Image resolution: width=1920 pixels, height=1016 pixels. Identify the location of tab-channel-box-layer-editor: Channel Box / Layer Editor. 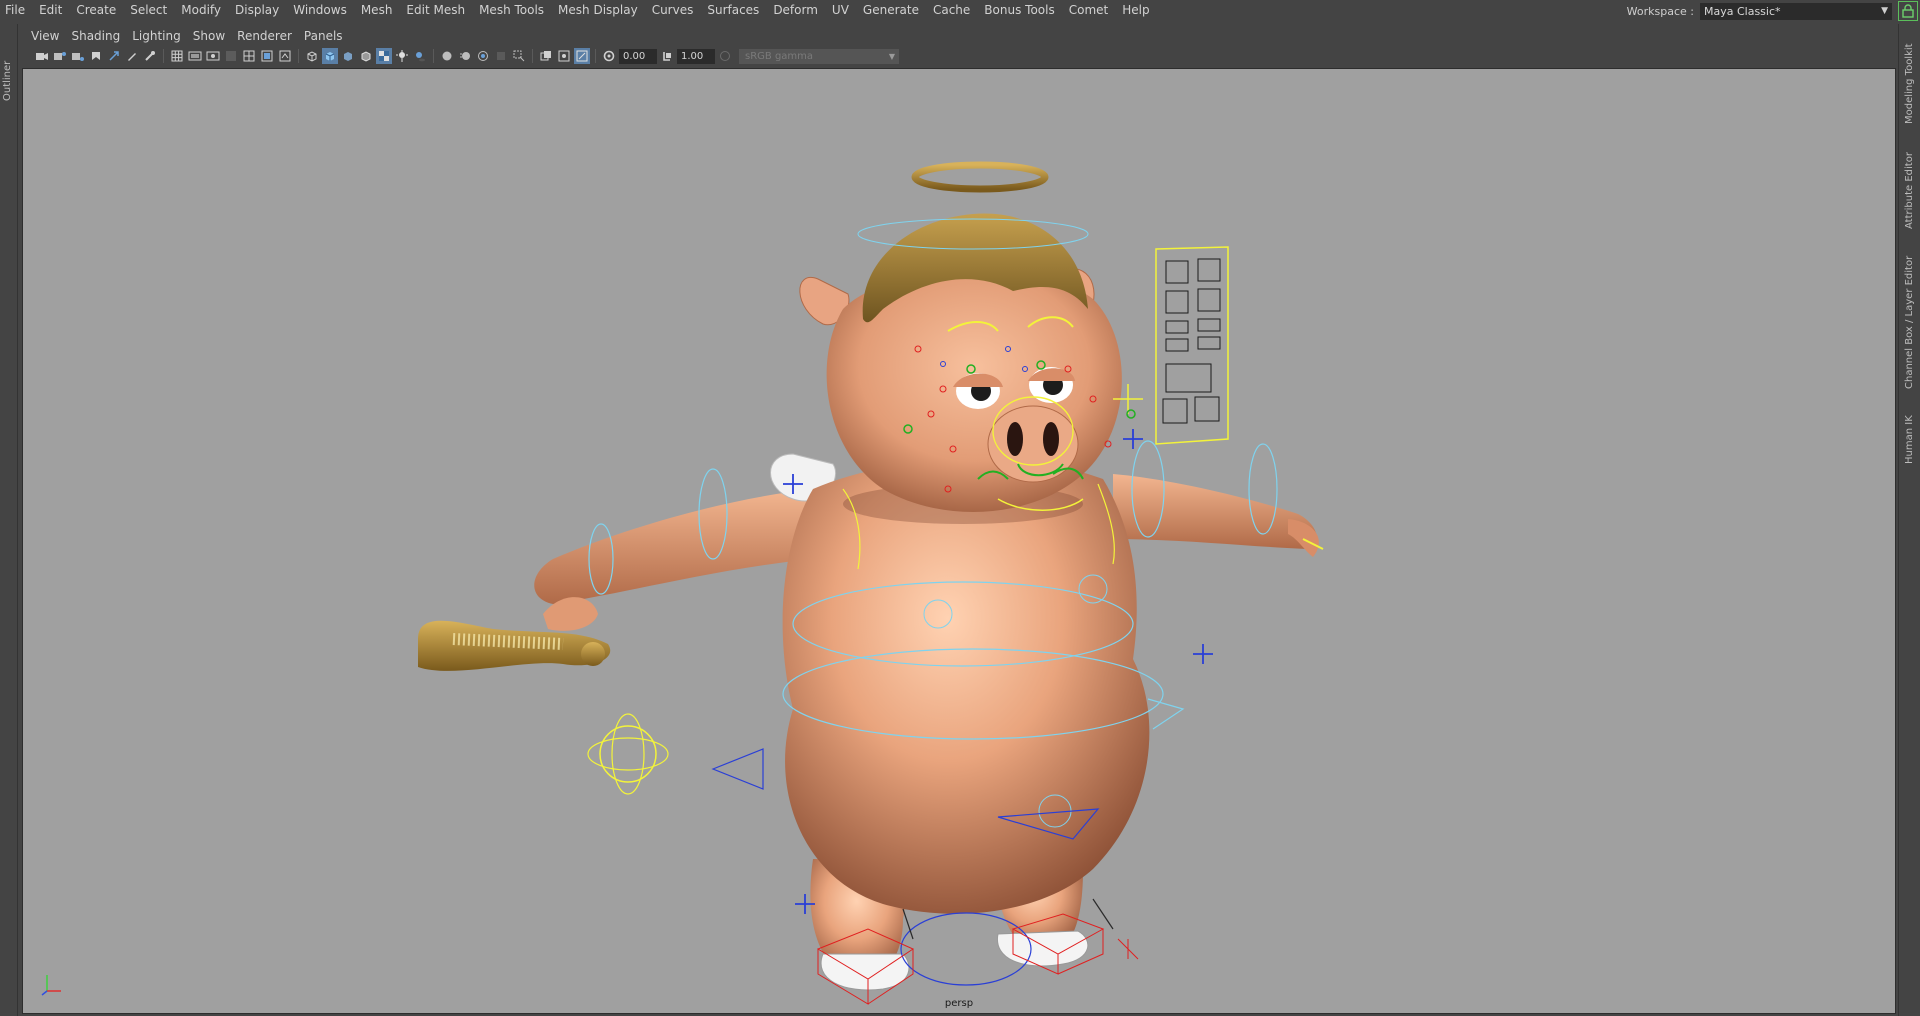
(1909, 322).